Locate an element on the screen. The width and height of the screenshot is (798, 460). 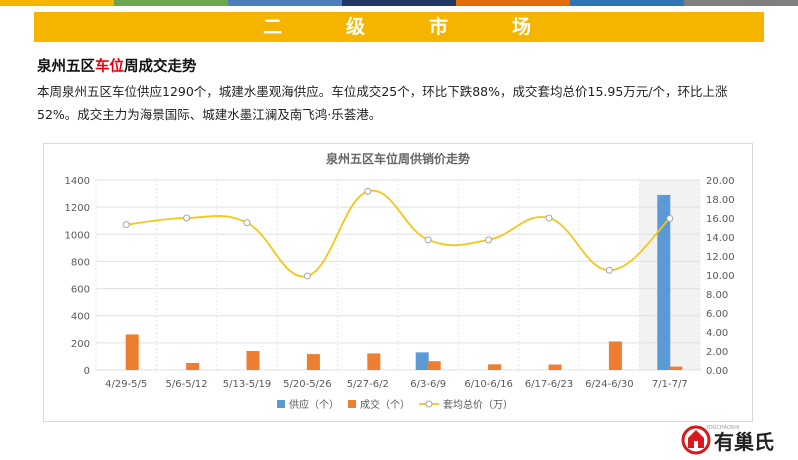
y-right-tick-label: 18.00 is located at coordinates (720, 200).